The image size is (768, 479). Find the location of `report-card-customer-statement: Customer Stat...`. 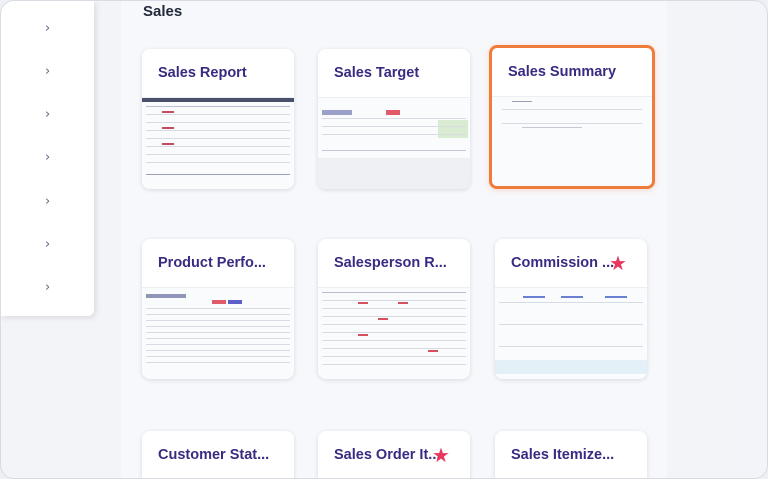

report-card-customer-statement: Customer Stat... is located at coordinates (218, 454).